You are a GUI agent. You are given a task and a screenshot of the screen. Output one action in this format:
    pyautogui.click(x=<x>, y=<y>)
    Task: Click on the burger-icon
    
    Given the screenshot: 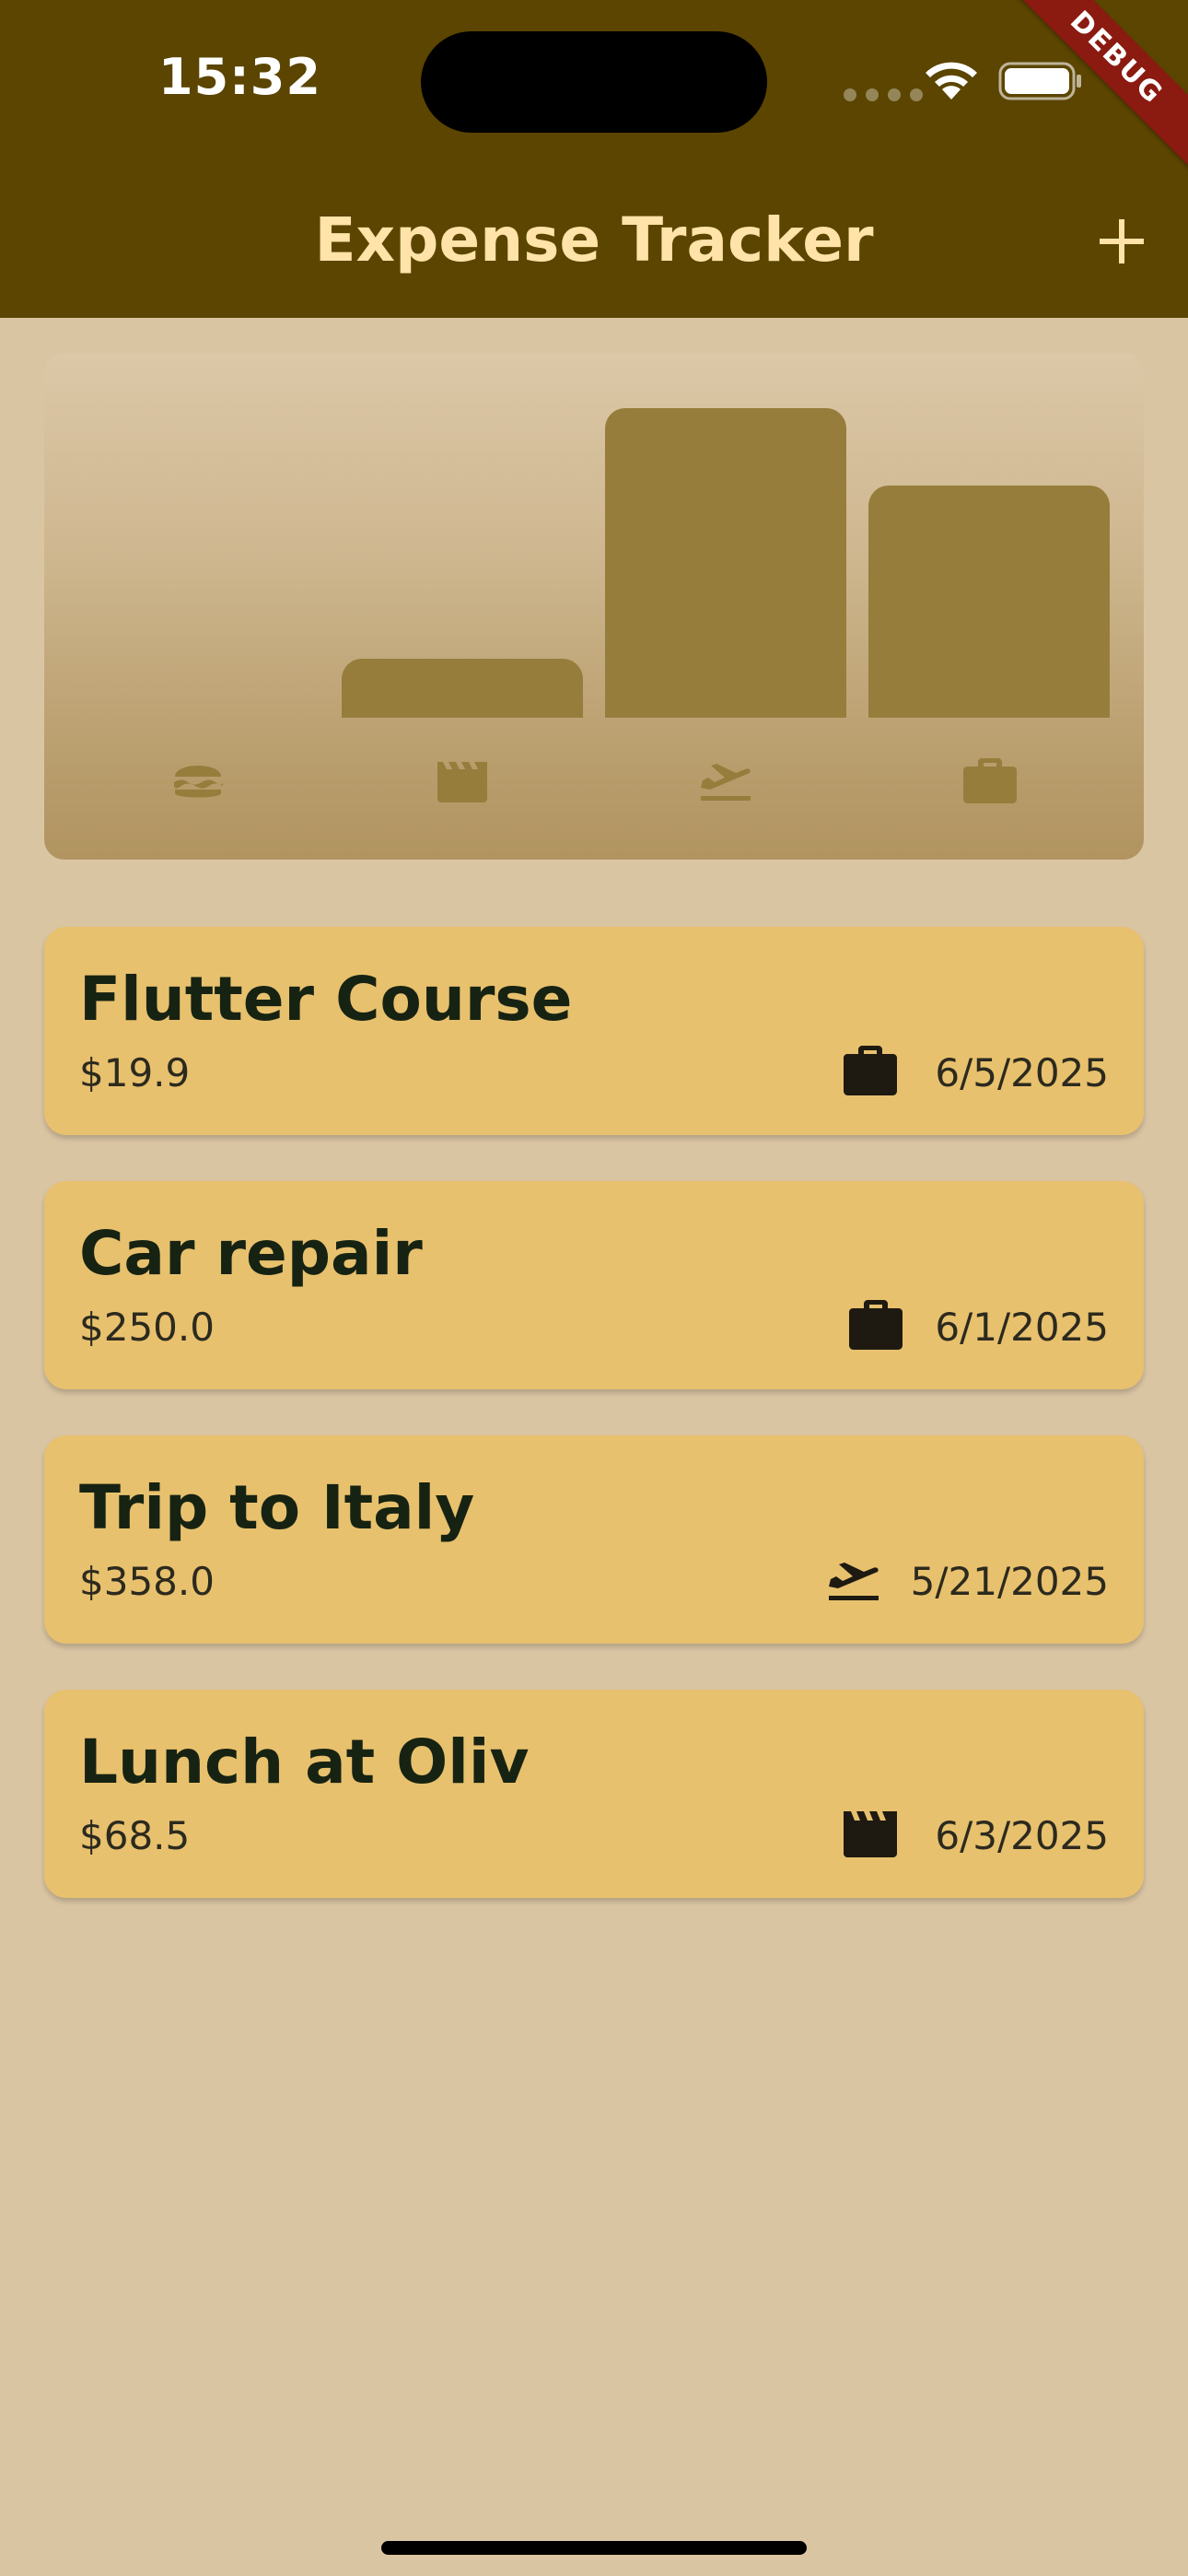 What is the action you would take?
    pyautogui.click(x=198, y=782)
    